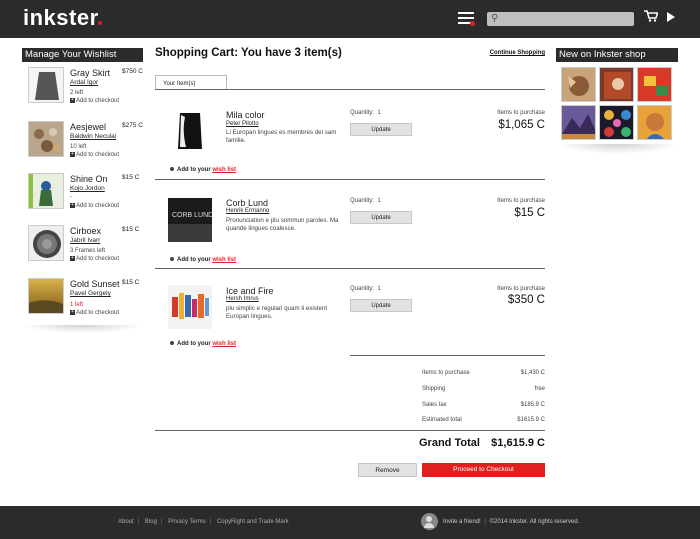 The height and width of the screenshot is (539, 700). What do you see at coordinates (429, 521) in the screenshot?
I see `invite-friend-icon` at bounding box center [429, 521].